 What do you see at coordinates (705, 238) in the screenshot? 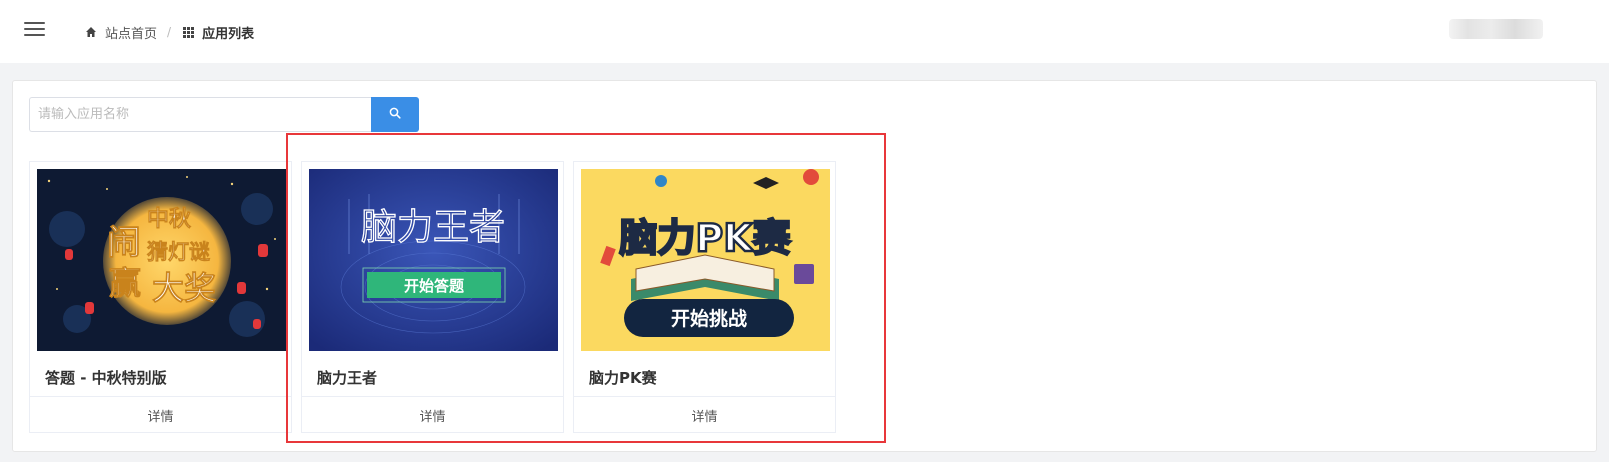
I see `cover-text: 脑力PK赛` at bounding box center [705, 238].